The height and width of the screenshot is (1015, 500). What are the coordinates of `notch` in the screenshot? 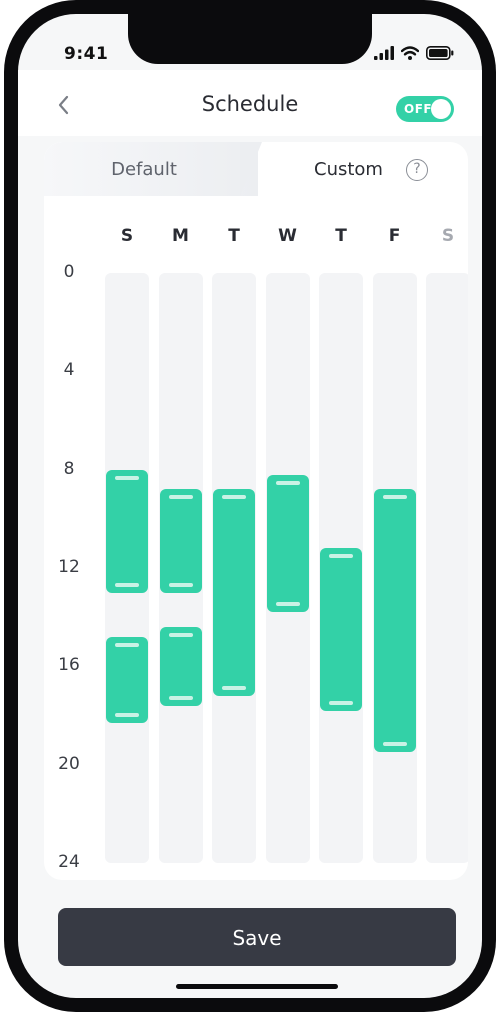 It's located at (250, 39).